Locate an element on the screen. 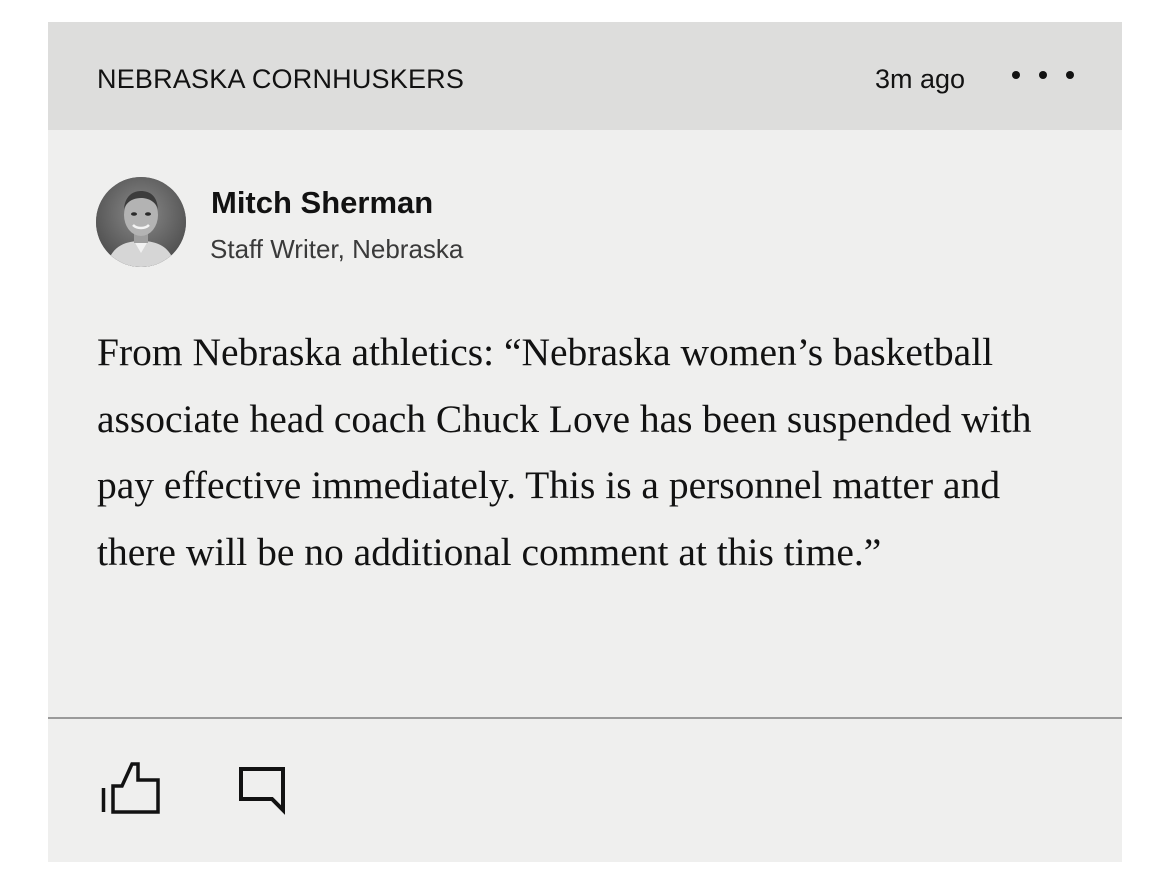 The image size is (1170, 889). avatar-photo is located at coordinates (141, 222).